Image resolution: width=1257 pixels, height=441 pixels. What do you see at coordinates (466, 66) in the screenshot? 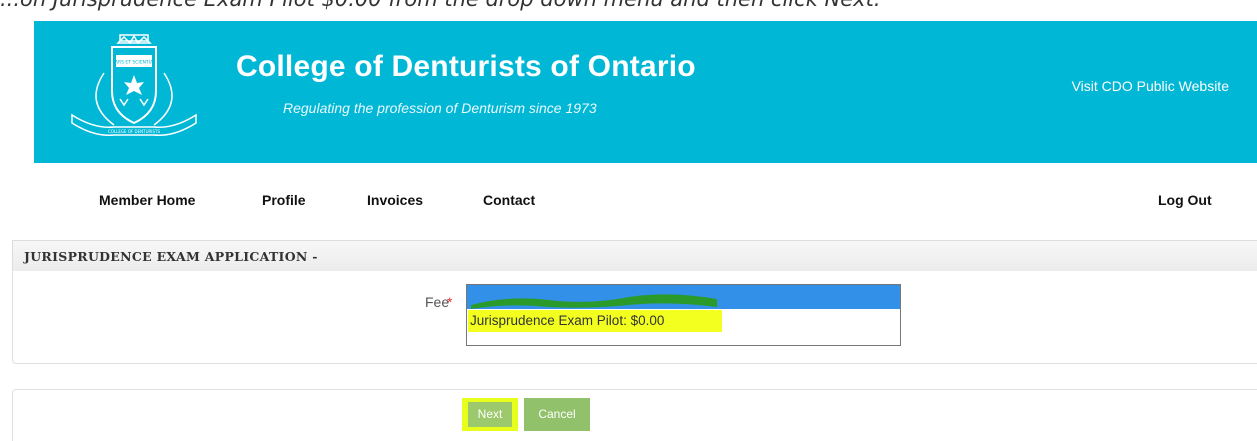
I see `site-title: College of Denturists of Ontario` at bounding box center [466, 66].